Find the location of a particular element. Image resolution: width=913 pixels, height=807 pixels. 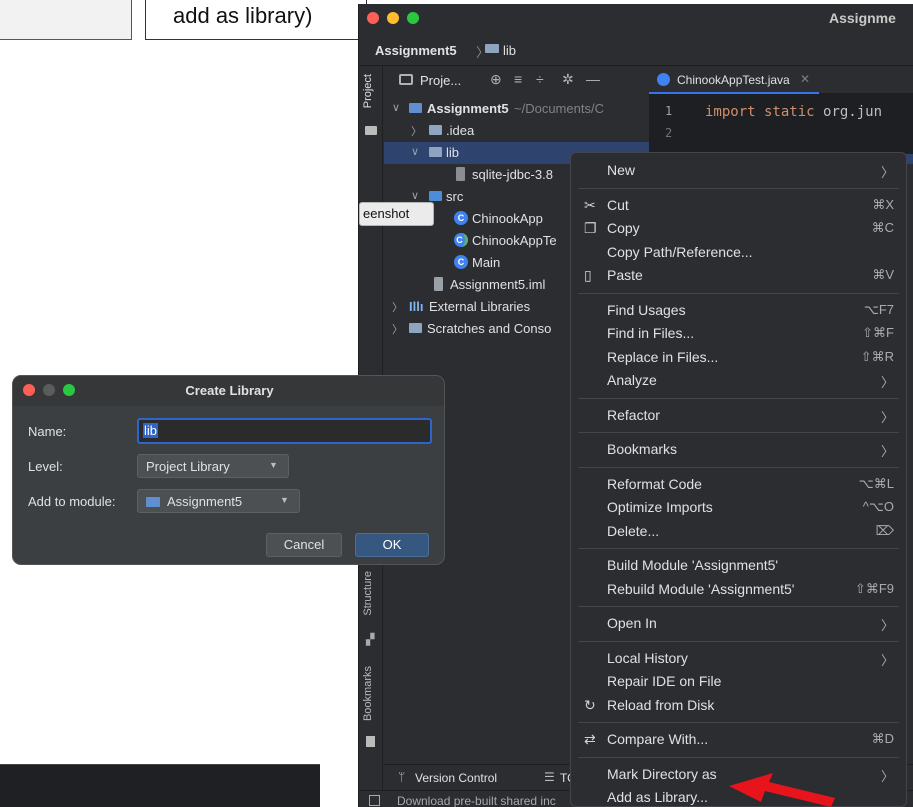

menu-item-find-in-files: Find in Files... ⇧⌘F is located at coordinates (738, 333).